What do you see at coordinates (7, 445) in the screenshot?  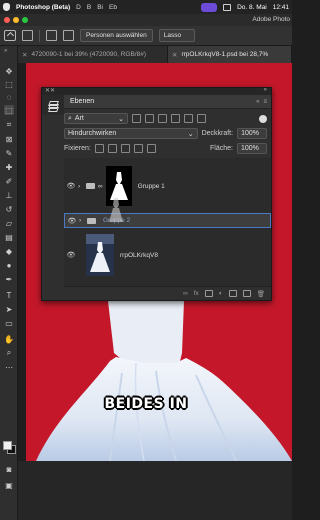 I see `foreground-color-swatch` at bounding box center [7, 445].